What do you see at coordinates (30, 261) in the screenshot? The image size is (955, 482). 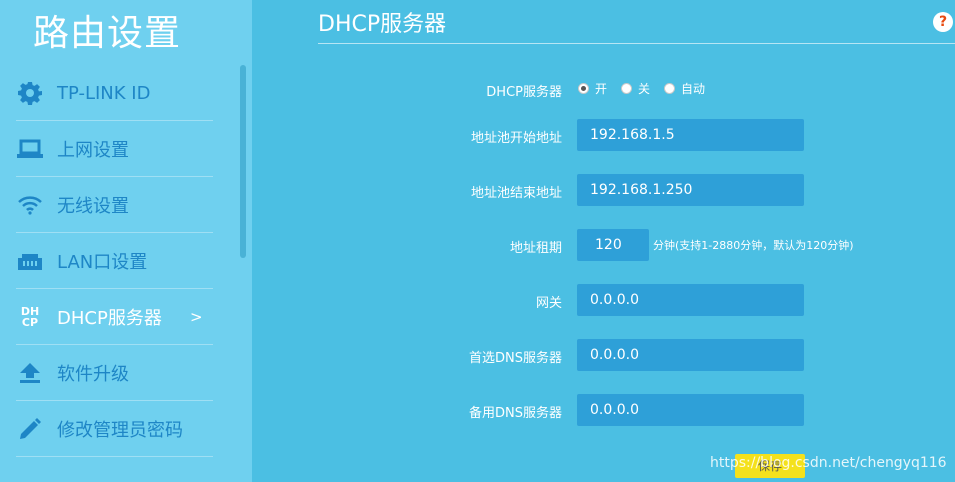 I see `lan-port-icon` at bounding box center [30, 261].